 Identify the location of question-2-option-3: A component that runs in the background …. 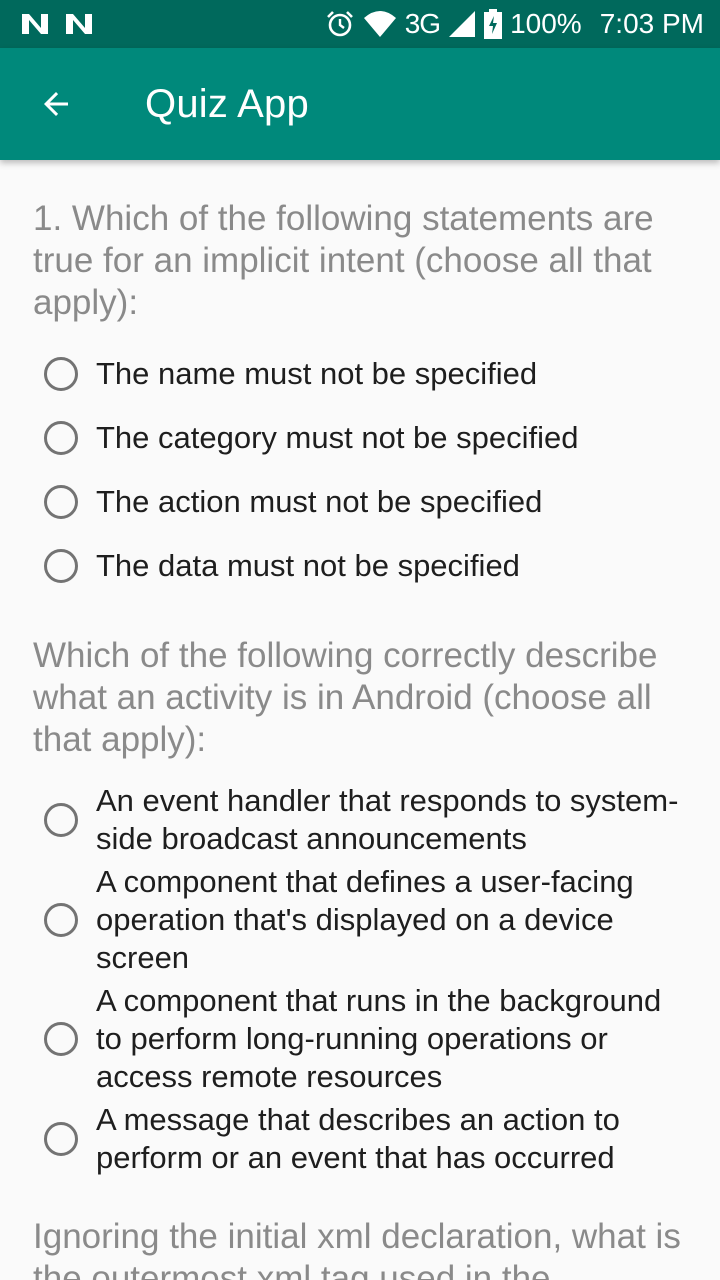
(374, 1039).